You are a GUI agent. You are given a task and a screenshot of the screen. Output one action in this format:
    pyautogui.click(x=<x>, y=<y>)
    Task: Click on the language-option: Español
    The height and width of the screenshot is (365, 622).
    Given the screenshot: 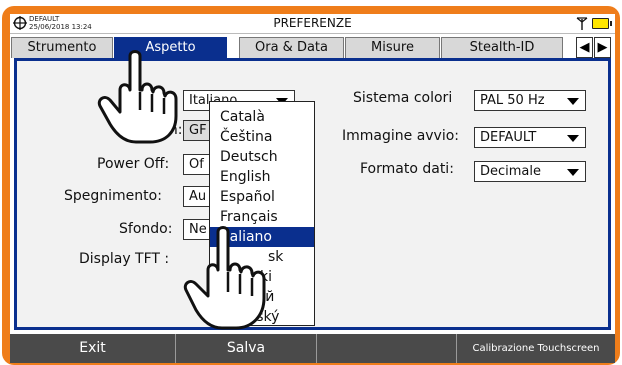 What is the action you would take?
    pyautogui.click(x=262, y=197)
    